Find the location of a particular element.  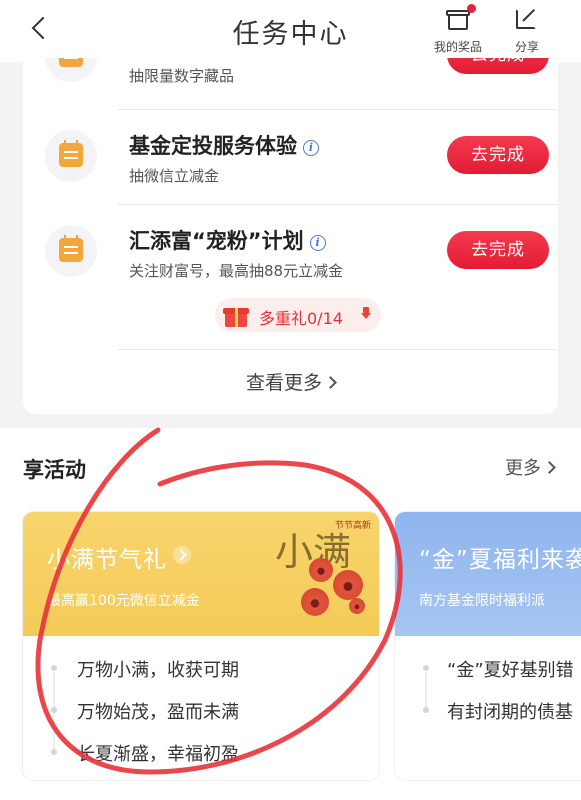

share-icon is located at coordinates (527, 19).